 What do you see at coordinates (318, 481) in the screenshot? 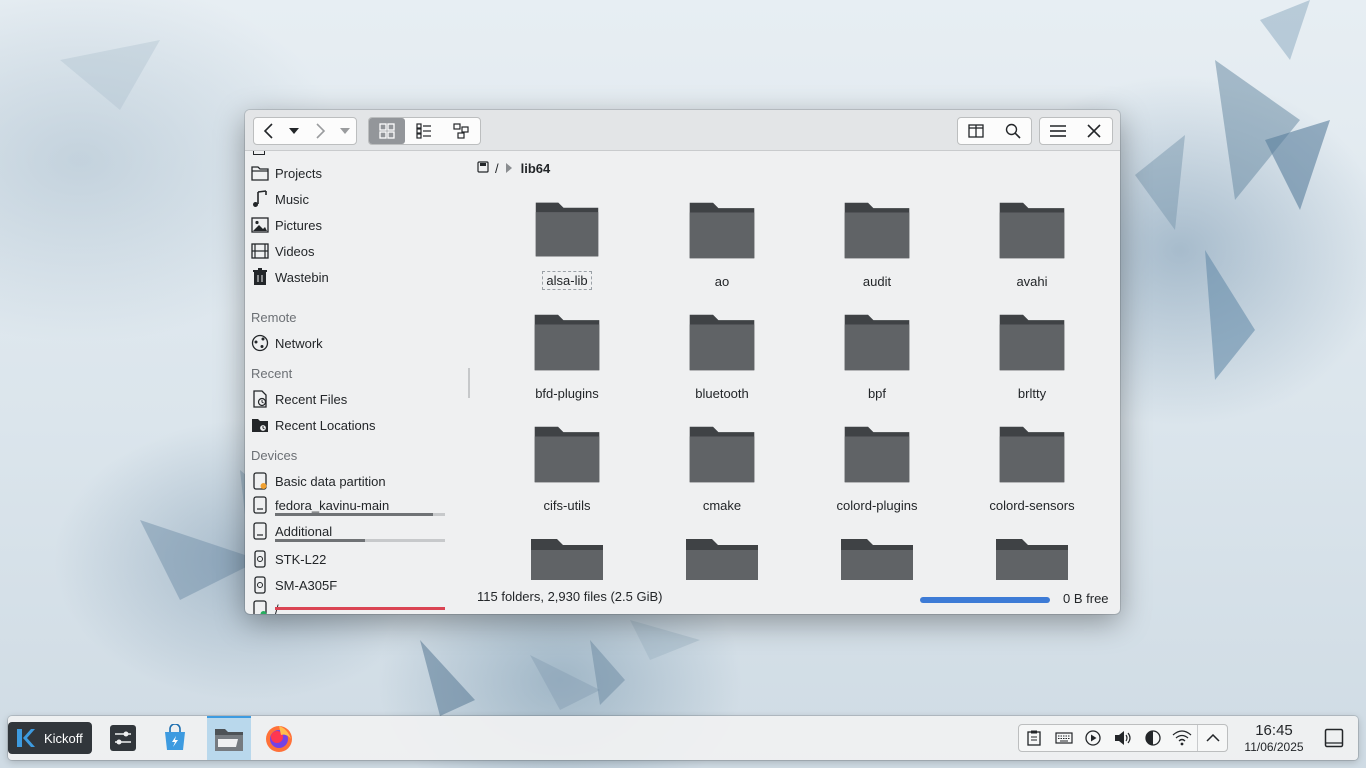
I see `sidebar-item-basic-data-partition: Basic data partition` at bounding box center [318, 481].